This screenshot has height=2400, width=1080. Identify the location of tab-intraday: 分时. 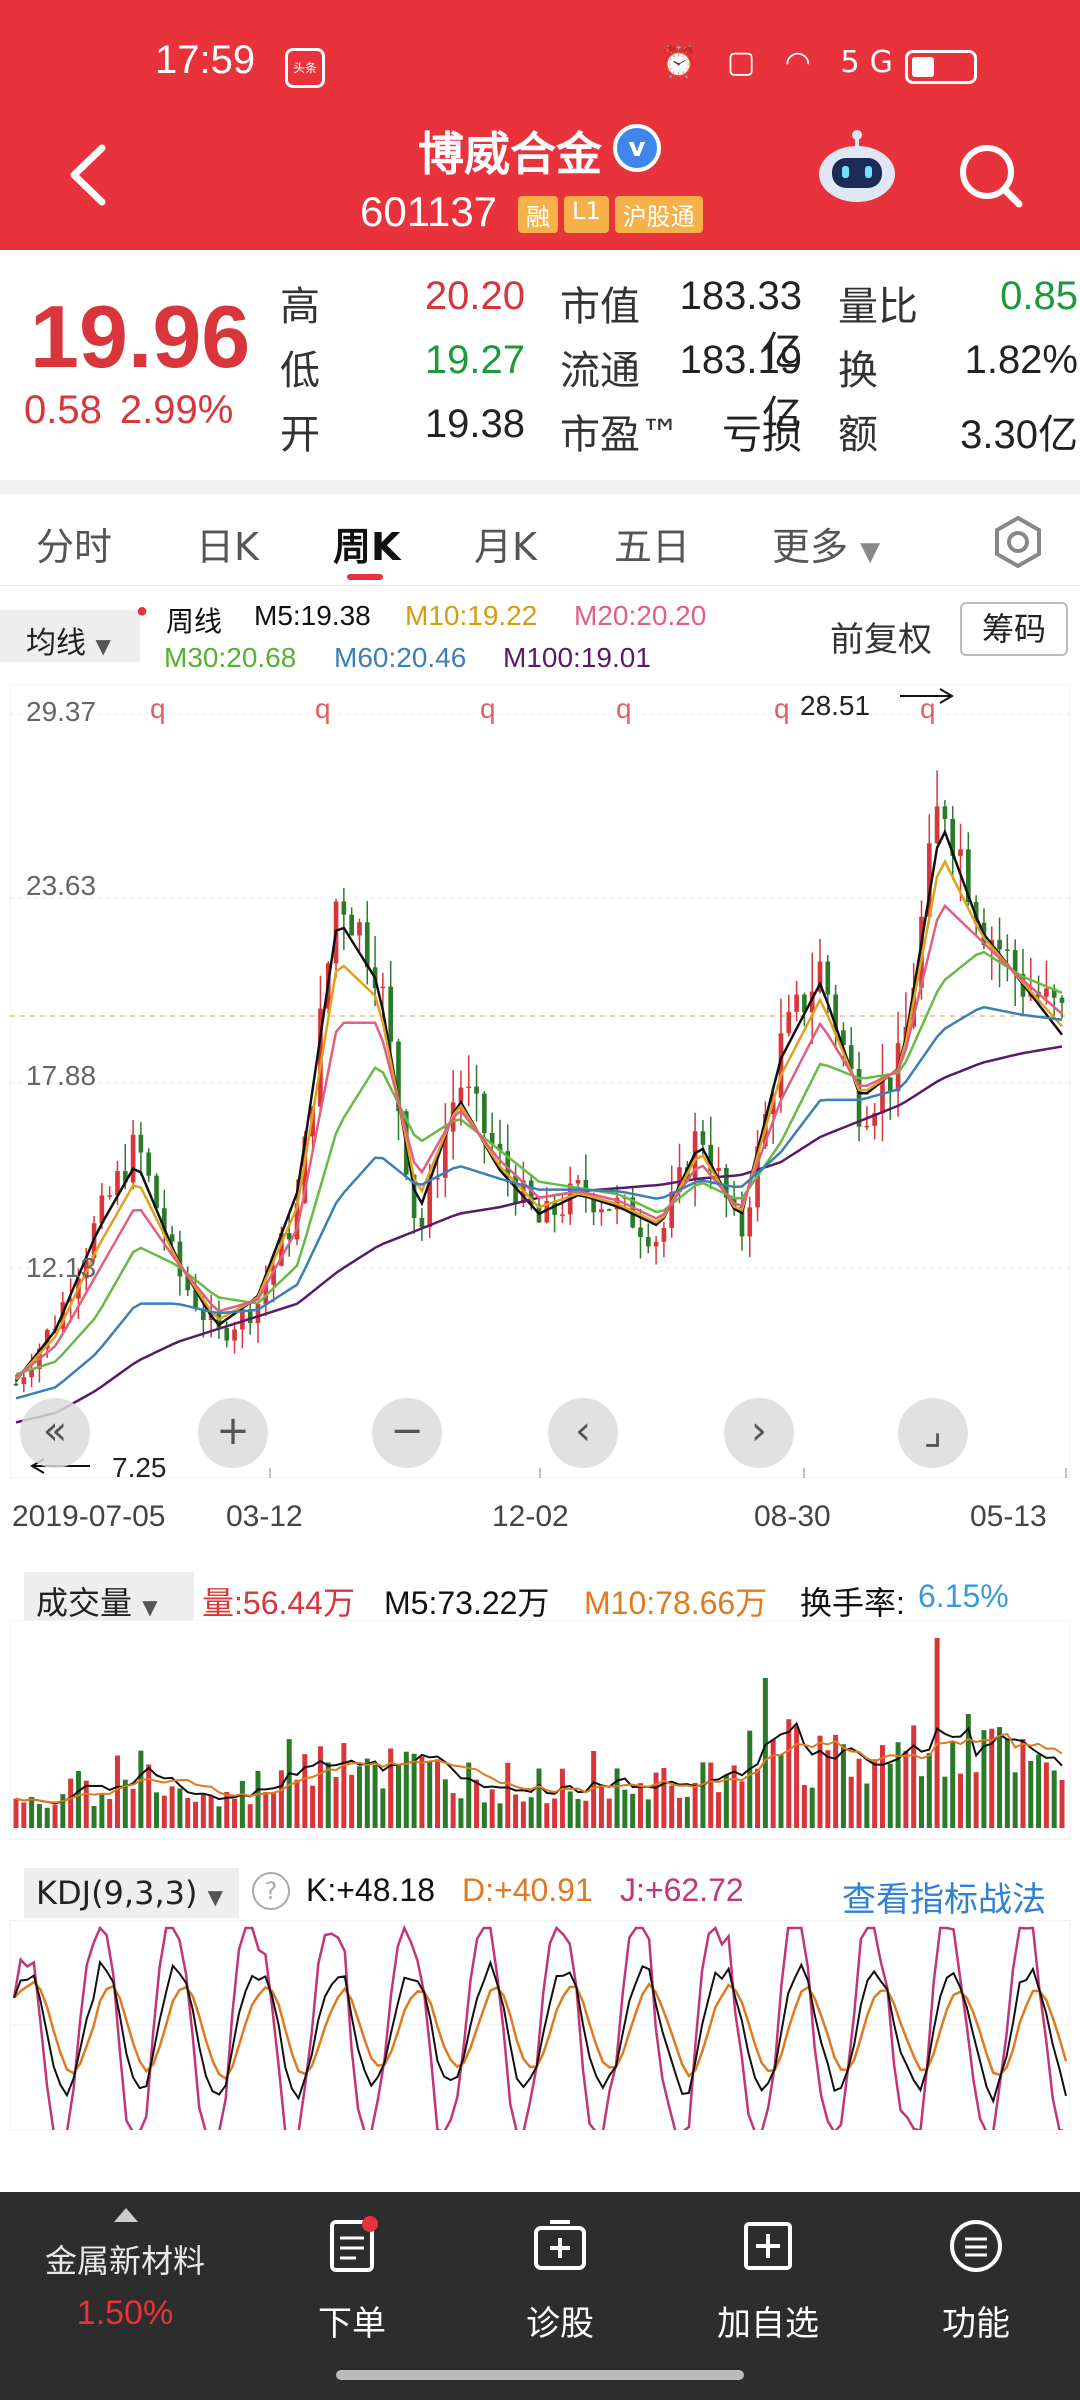
(74, 543).